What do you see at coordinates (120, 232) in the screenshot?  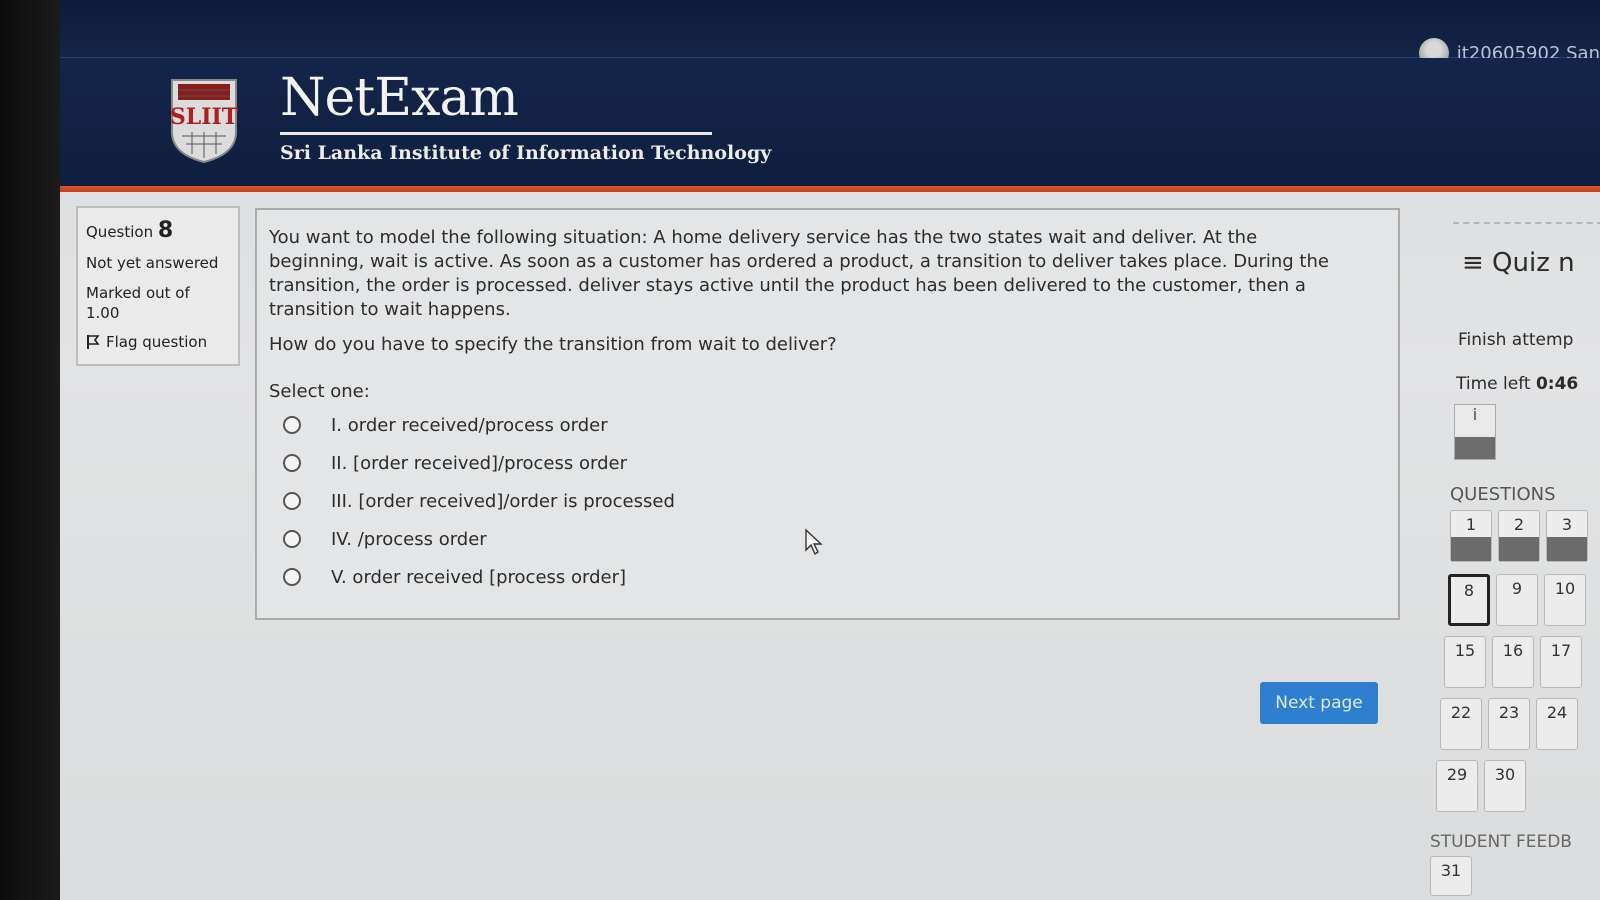 I see `question-label: Question` at bounding box center [120, 232].